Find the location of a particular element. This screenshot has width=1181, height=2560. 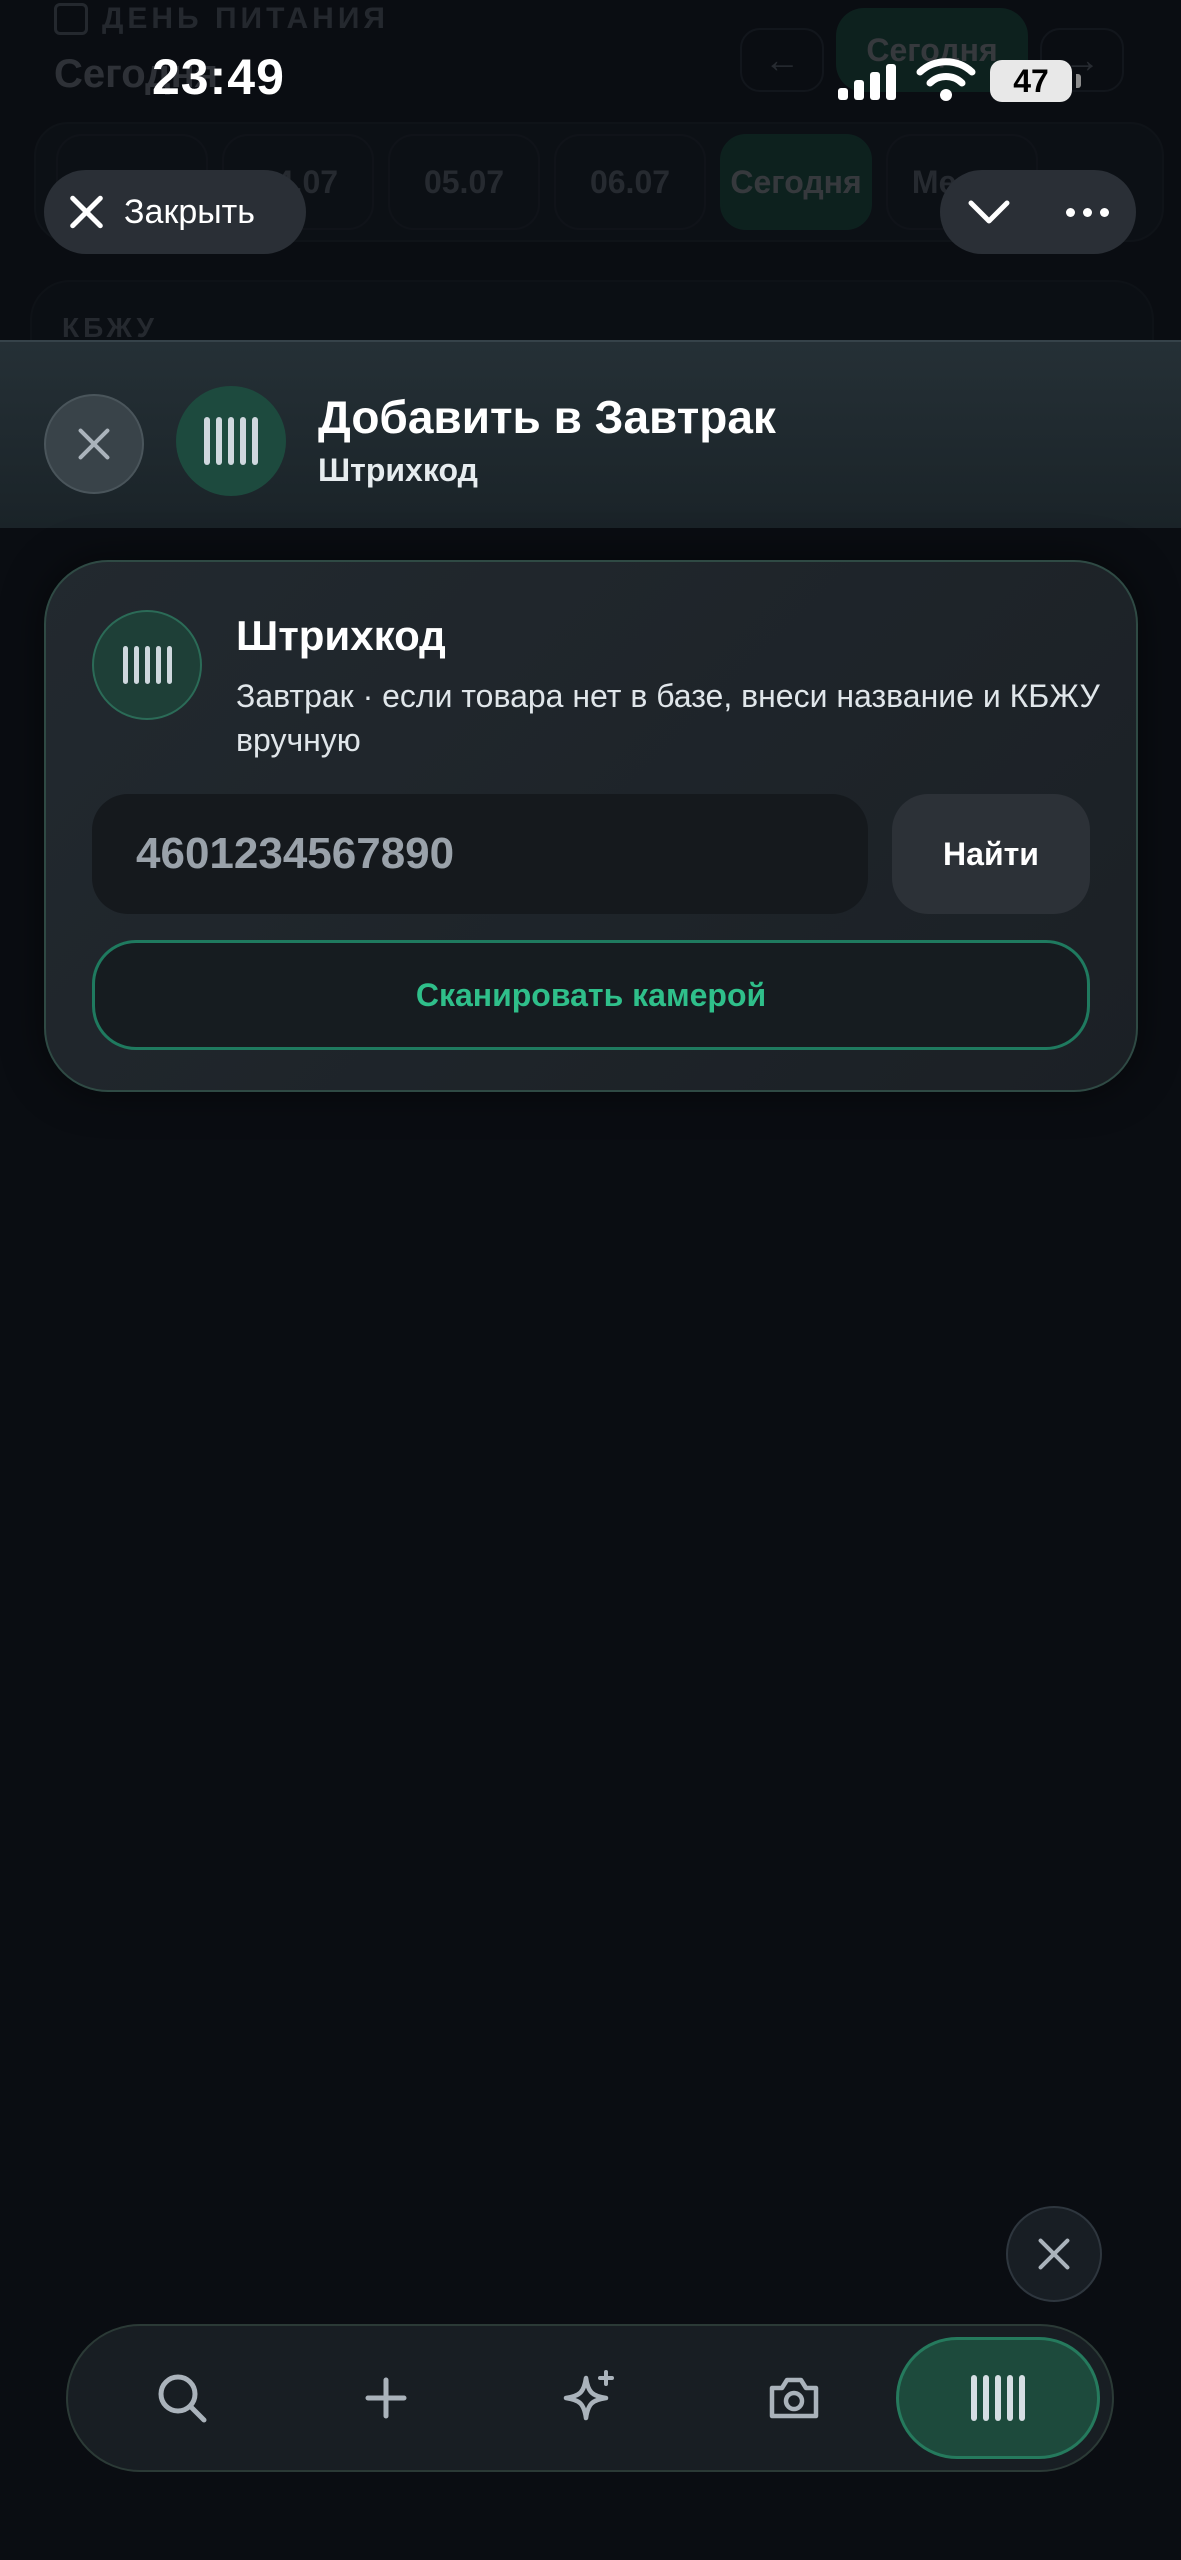

calendar-icon is located at coordinates (71, 19).